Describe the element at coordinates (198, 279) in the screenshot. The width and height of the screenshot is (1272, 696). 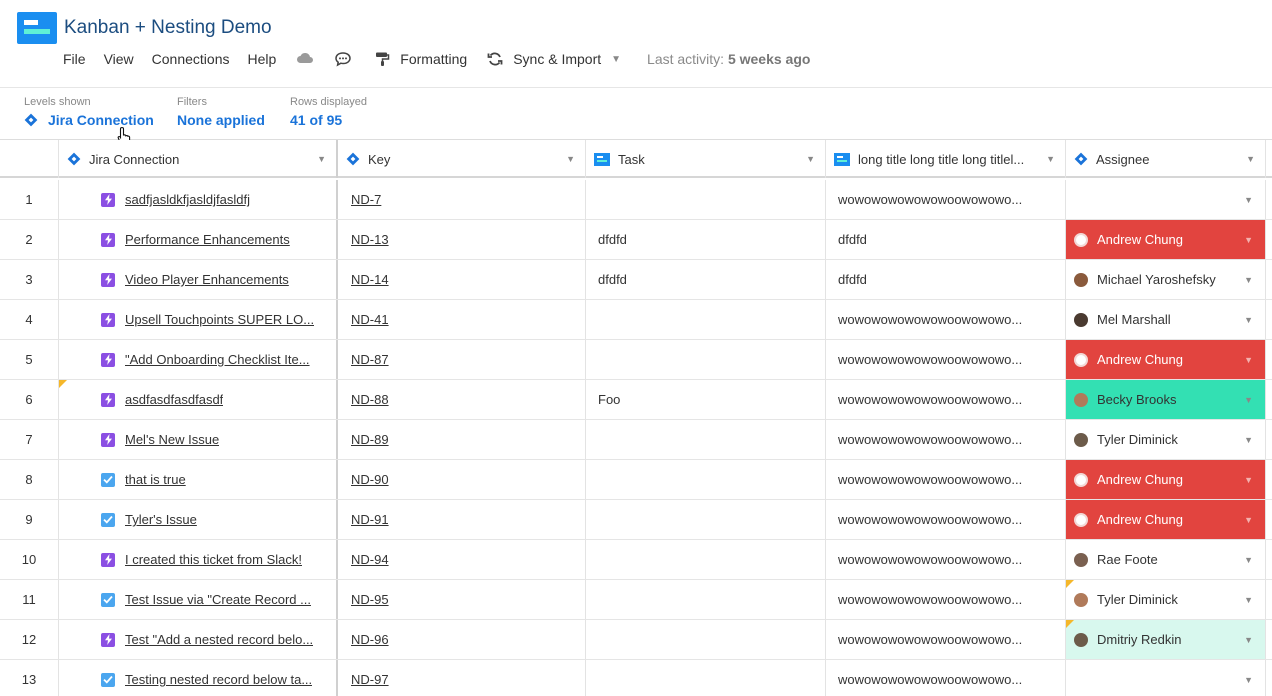
I see `jira-issue-cell: Video Player Enhancements` at that location.